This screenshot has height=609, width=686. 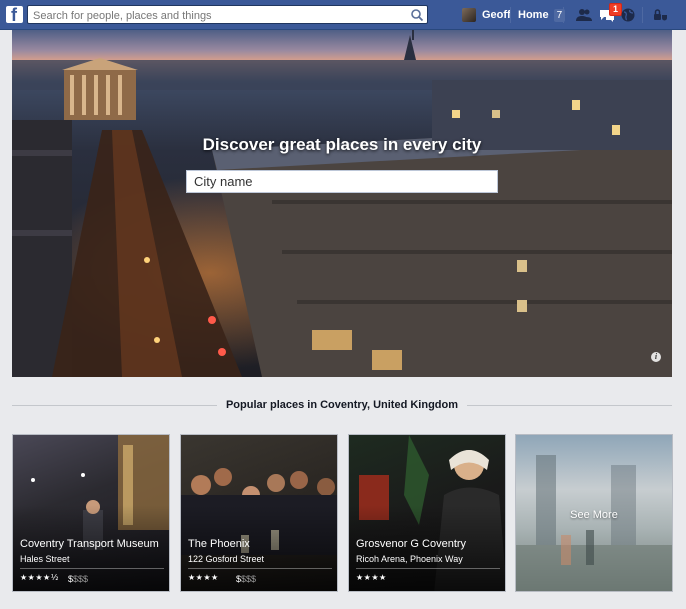 What do you see at coordinates (496, 15) in the screenshot?
I see `user-name: Geoff` at bounding box center [496, 15].